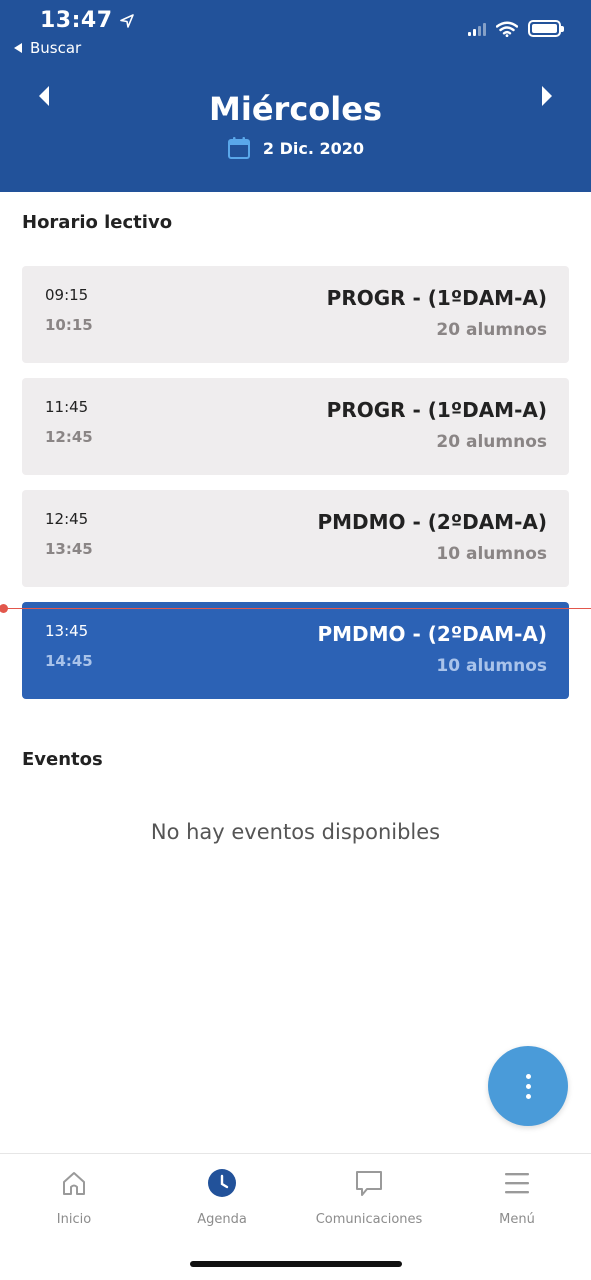  Describe the element at coordinates (222, 1219) in the screenshot. I see `tab-label: Agenda` at that location.